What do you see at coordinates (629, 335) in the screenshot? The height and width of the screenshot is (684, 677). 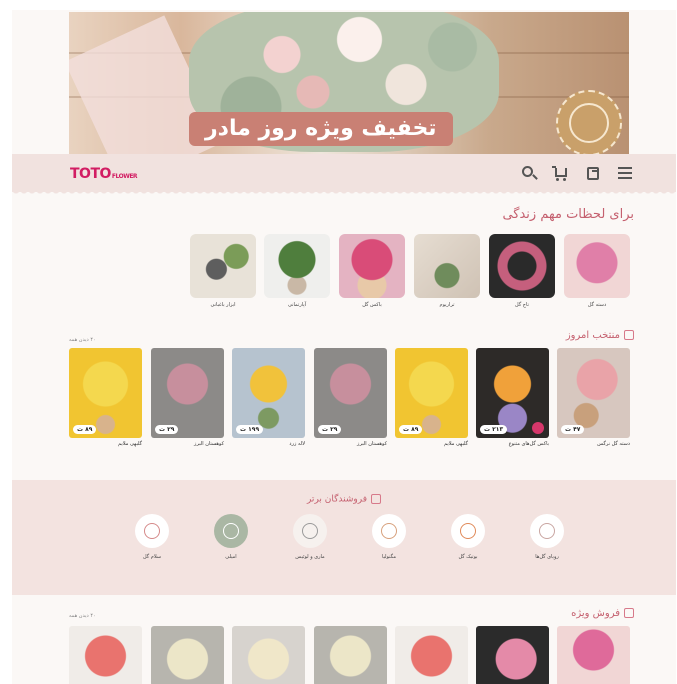 I see `heart-tag-icon` at bounding box center [629, 335].